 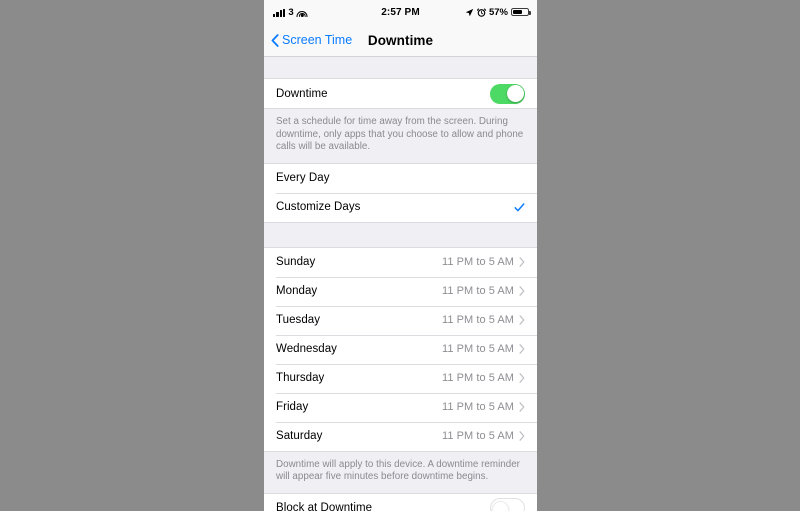 What do you see at coordinates (400, 12) in the screenshot?
I see `status-bar: 3 2:57 PM 57%` at bounding box center [400, 12].